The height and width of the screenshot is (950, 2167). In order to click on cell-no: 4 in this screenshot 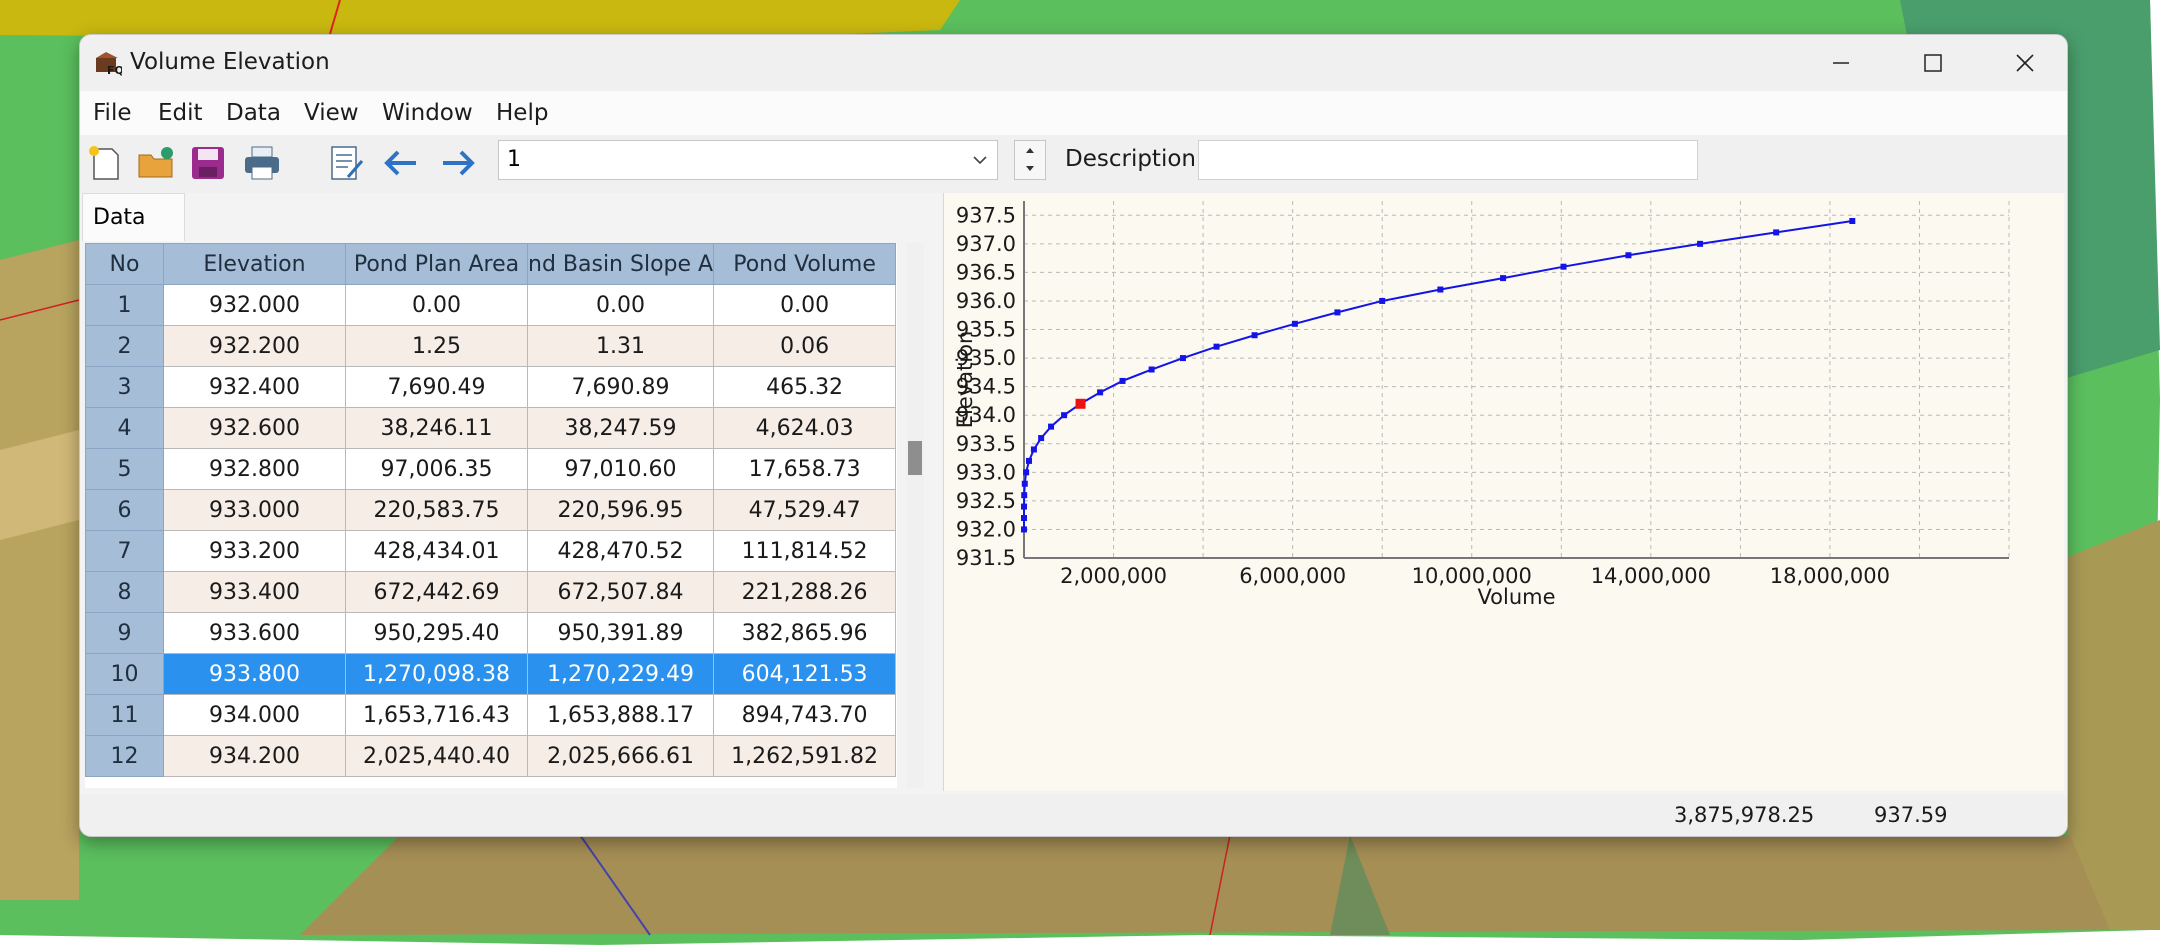, I will do `click(124, 428)`.